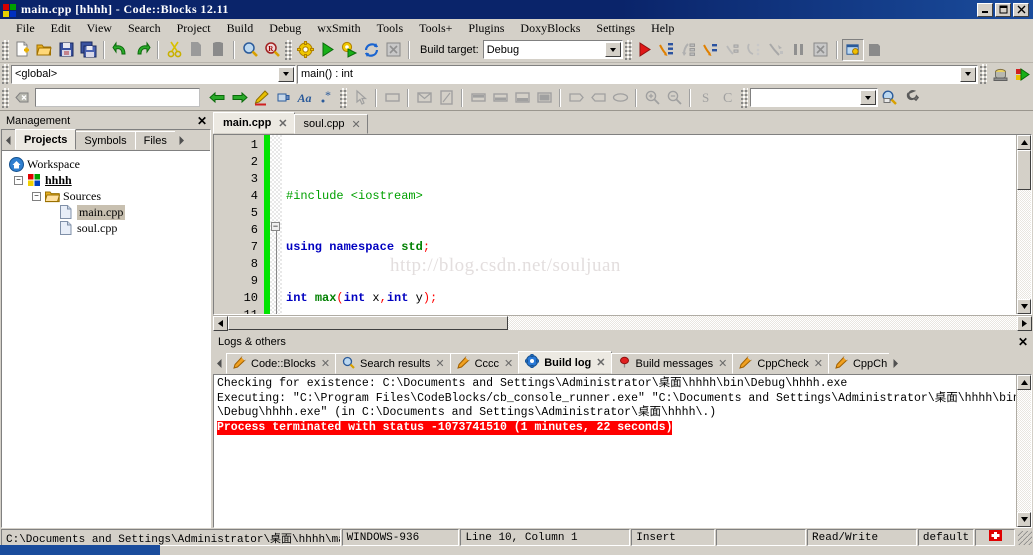 This screenshot has width=1033, height=555. I want to click on maximize-button, so click(1003, 9).